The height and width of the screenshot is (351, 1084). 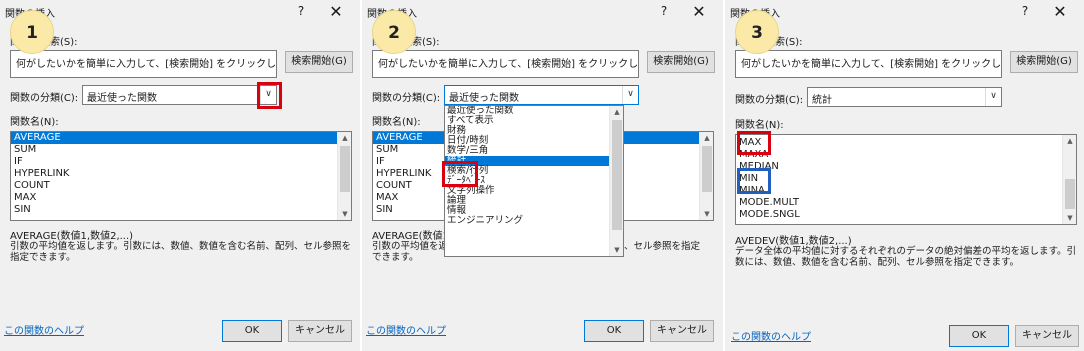 I want to click on list-item: IF, so click(x=181, y=162).